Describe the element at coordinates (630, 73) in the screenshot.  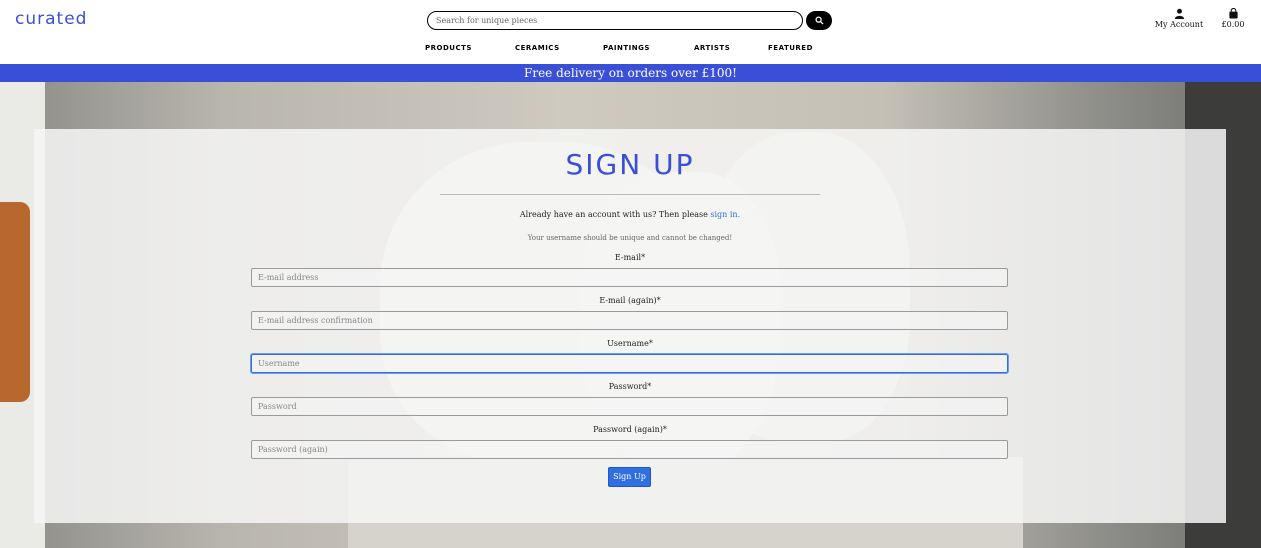
I see `delivery-banner: Free delivery on orders over £100!` at that location.